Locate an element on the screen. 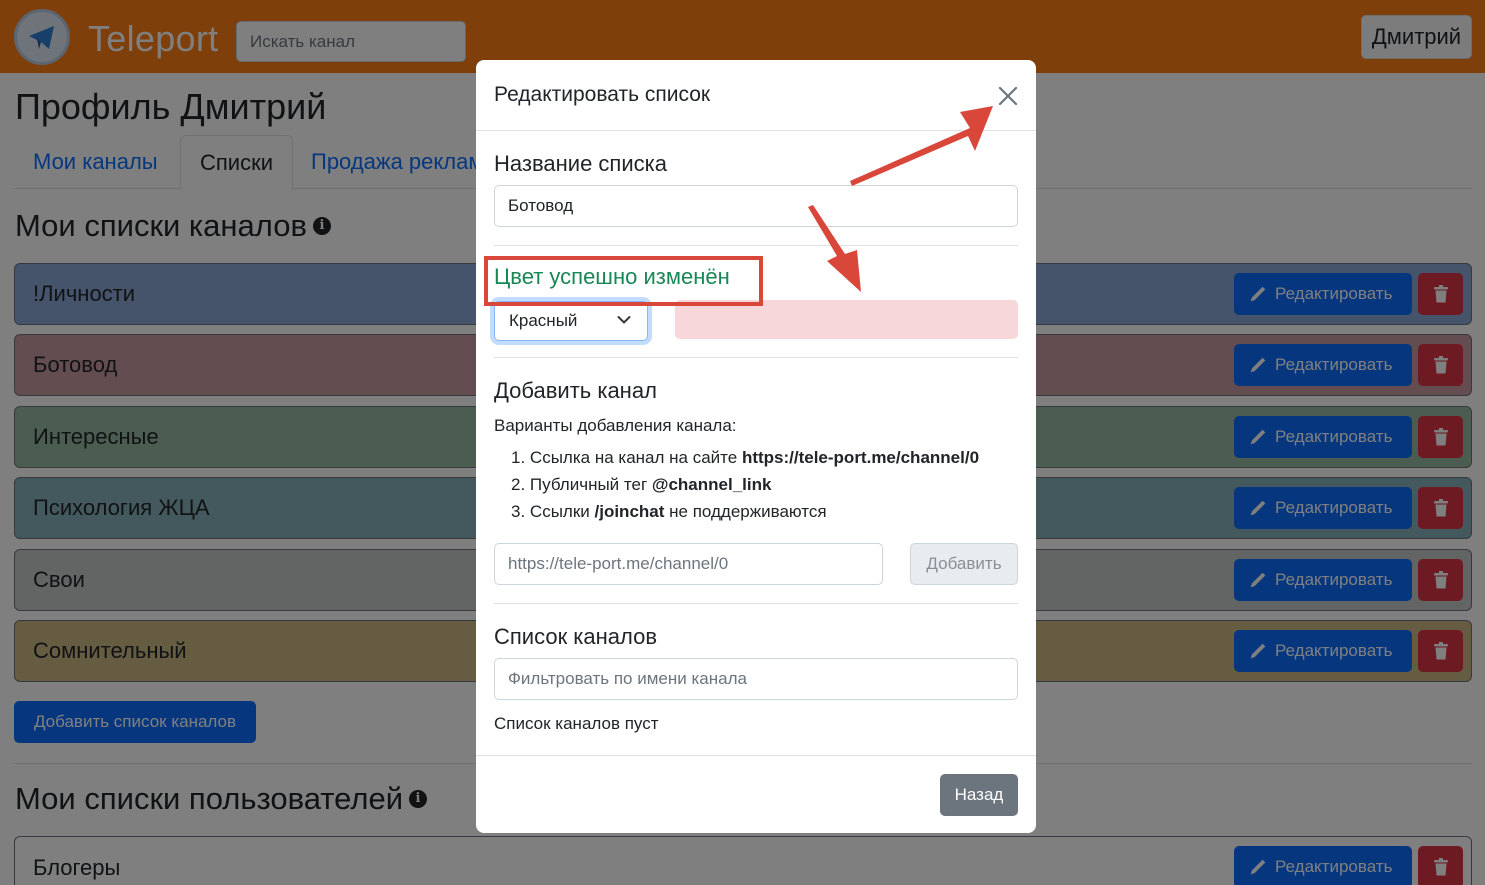 The width and height of the screenshot is (1485, 885). annotation-arrow-to-swatch is located at coordinates (834, 248).